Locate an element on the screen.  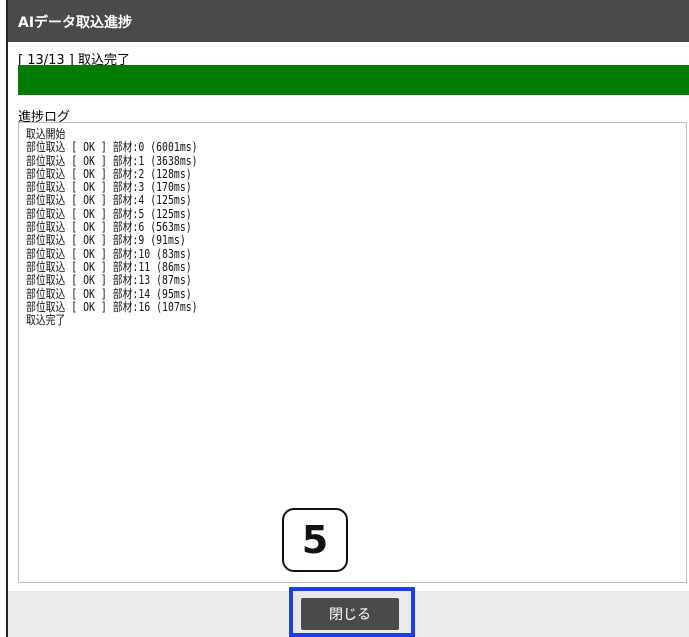
log-line: 部位取込 [ OK ] 部材:13 (87ms) is located at coordinates (109, 280).